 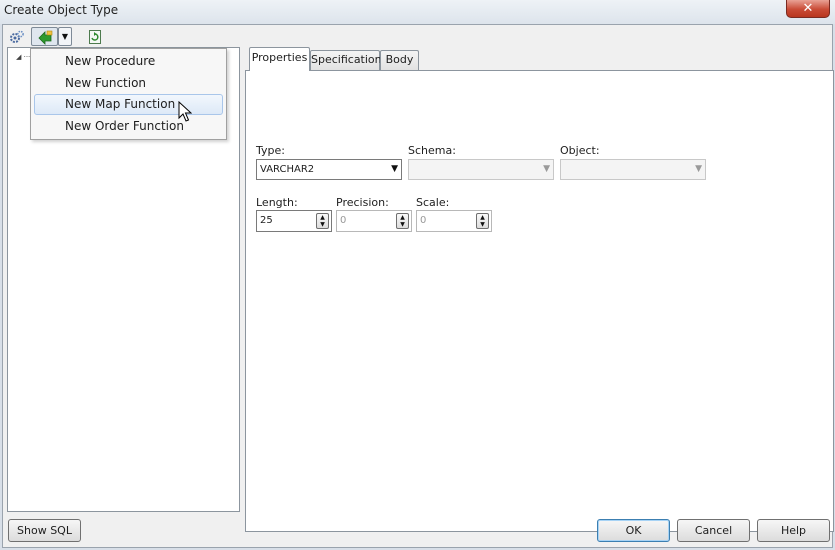 I want to click on close-icon: ✕, so click(x=808, y=8).